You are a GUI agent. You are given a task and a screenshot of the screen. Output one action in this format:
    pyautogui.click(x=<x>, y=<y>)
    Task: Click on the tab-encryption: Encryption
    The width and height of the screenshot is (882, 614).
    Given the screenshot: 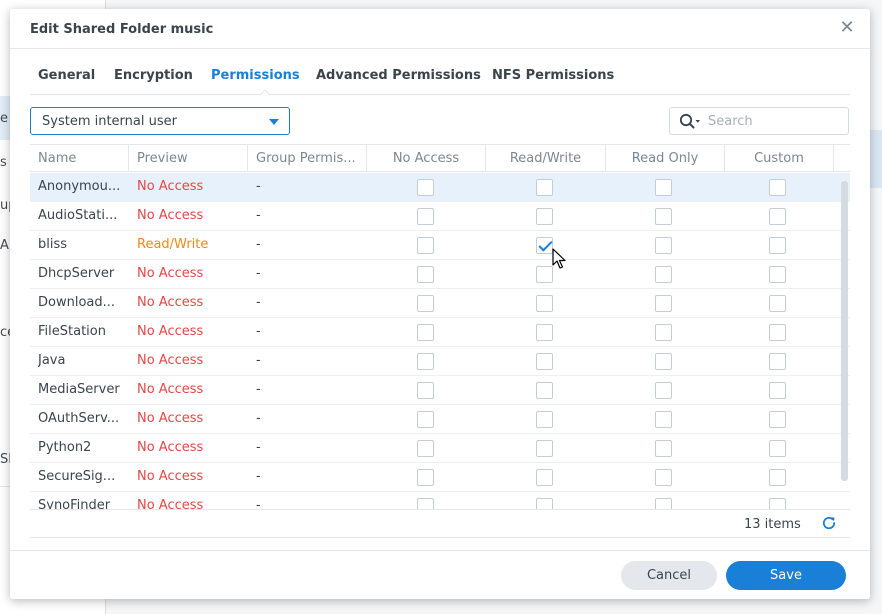 What is the action you would take?
    pyautogui.click(x=153, y=75)
    